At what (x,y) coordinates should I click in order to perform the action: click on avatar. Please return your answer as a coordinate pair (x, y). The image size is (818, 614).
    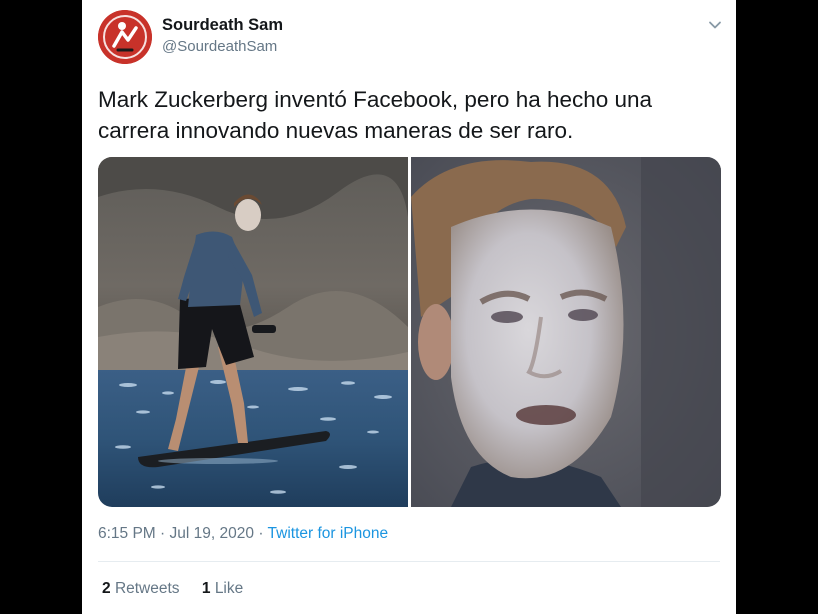
    Looking at the image, I should click on (125, 37).